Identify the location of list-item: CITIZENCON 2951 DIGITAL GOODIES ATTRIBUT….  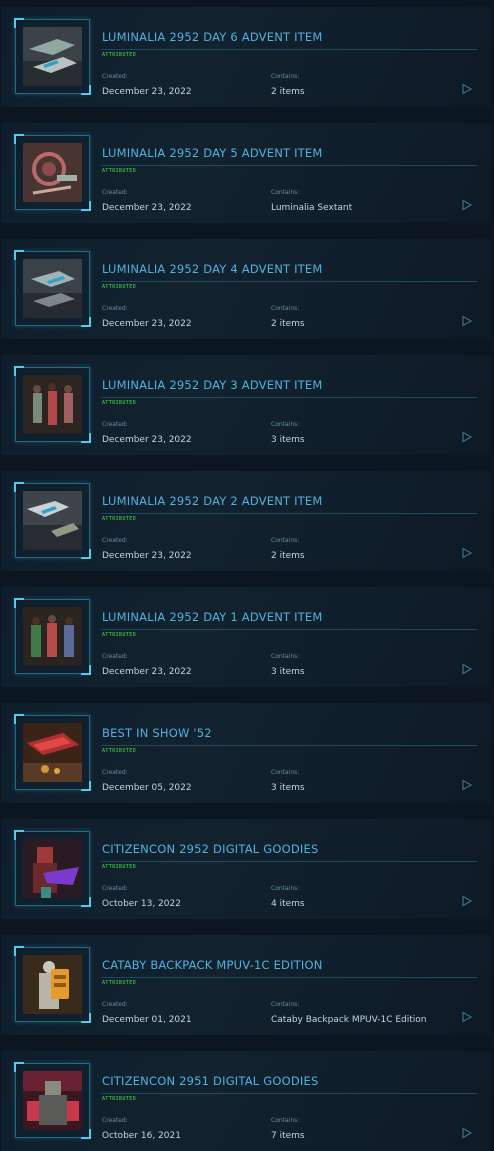
(246, 1101).